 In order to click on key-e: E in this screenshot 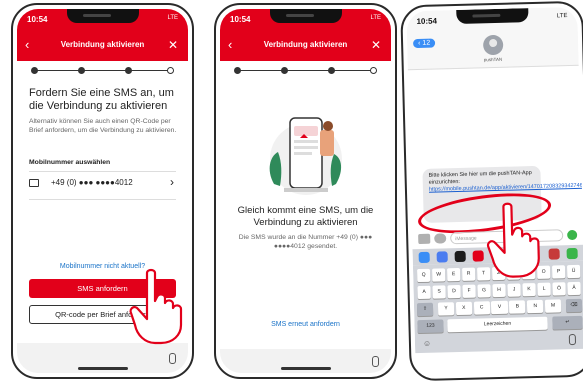, I will do `click(453, 274)`.